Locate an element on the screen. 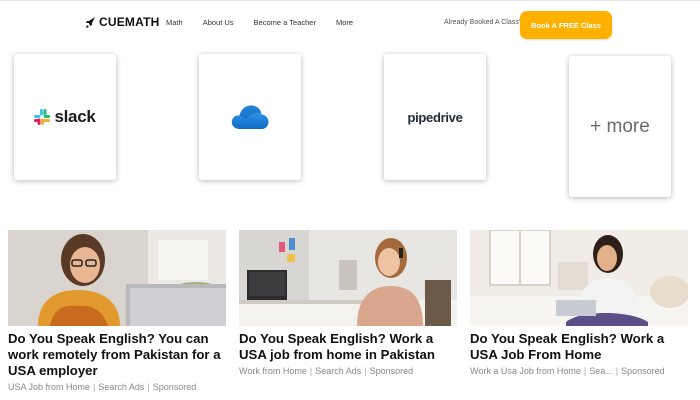 The image size is (700, 400). pipedrive-wordmark: pipedrive is located at coordinates (435, 117).